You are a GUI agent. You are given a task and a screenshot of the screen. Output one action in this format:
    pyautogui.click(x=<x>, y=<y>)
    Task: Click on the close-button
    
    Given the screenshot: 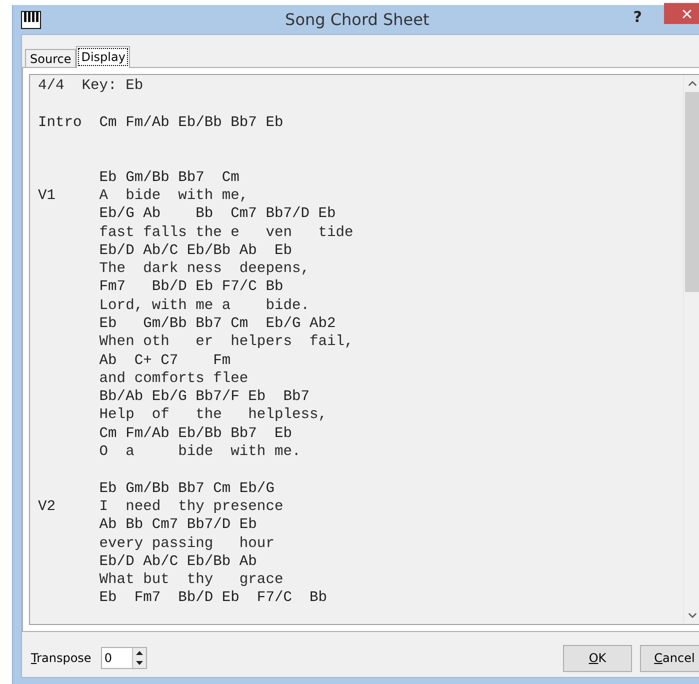 What is the action you would take?
    pyautogui.click(x=681, y=13)
    